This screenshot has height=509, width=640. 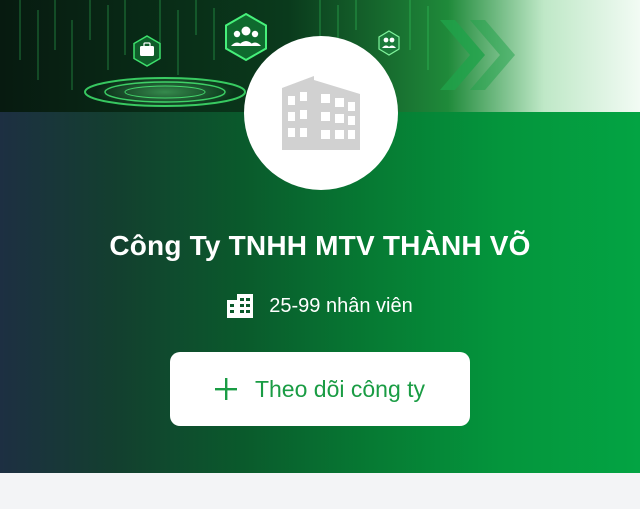 I want to click on plus-icon, so click(x=225, y=389).